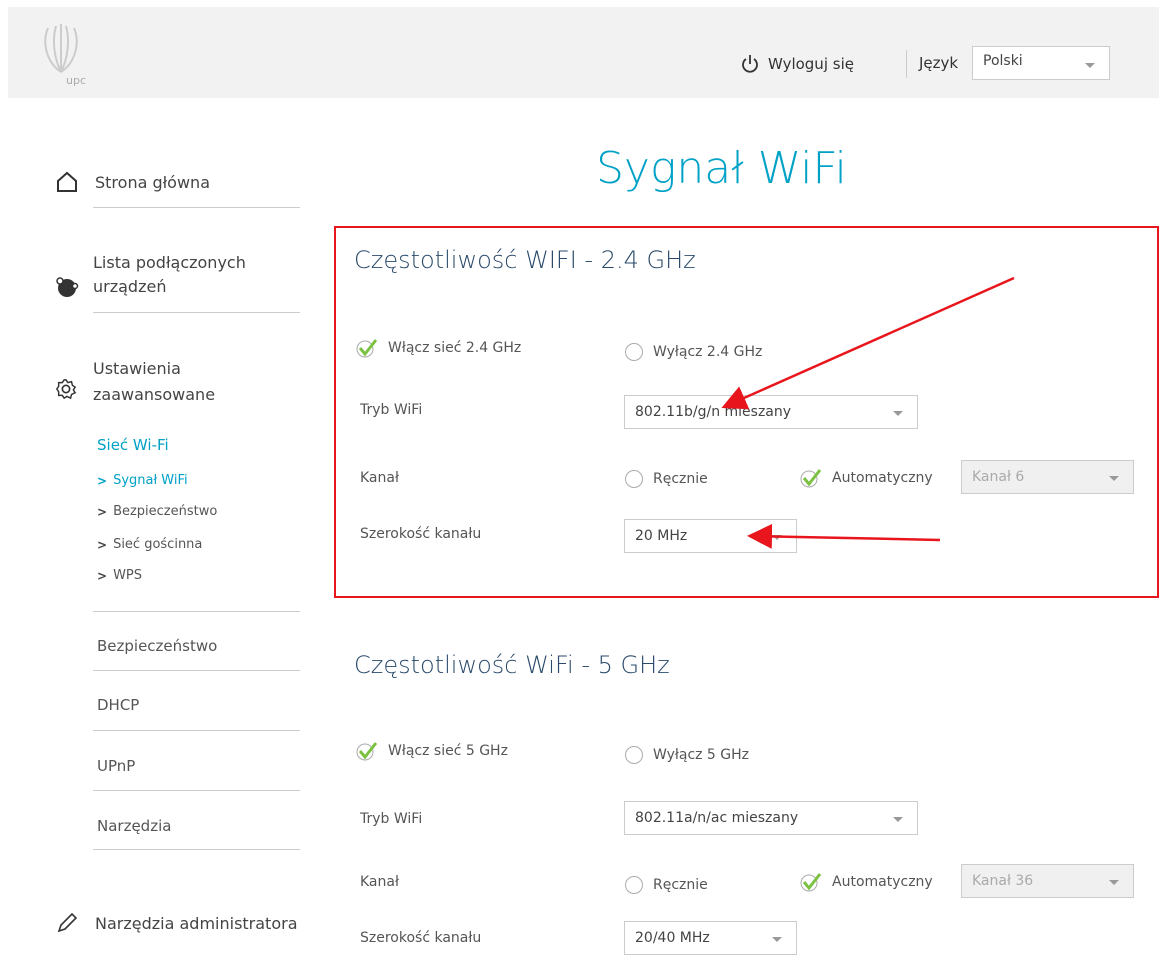  Describe the element at coordinates (525, 260) in the screenshot. I see `section-title-24ghz: Częstotliwość WIFI - 2.4 GHz` at that location.